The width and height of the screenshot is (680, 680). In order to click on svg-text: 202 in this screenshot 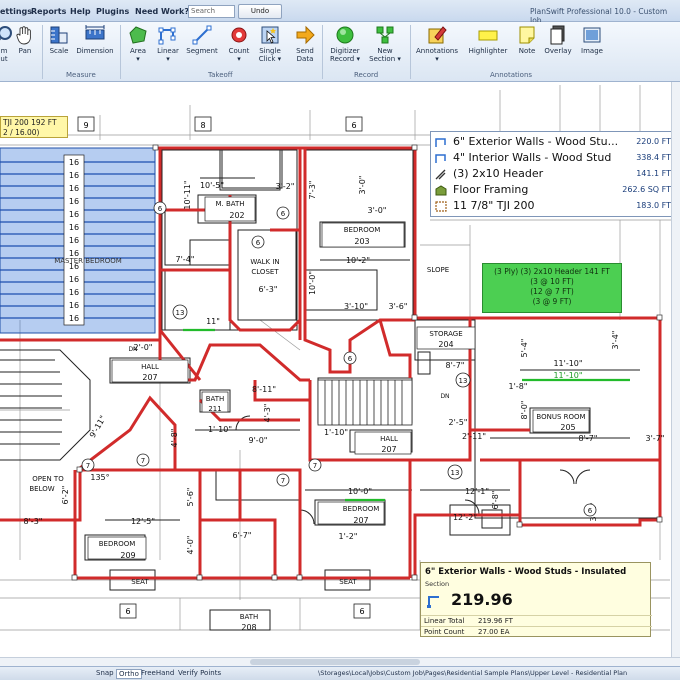, I will do `click(236, 215)`.